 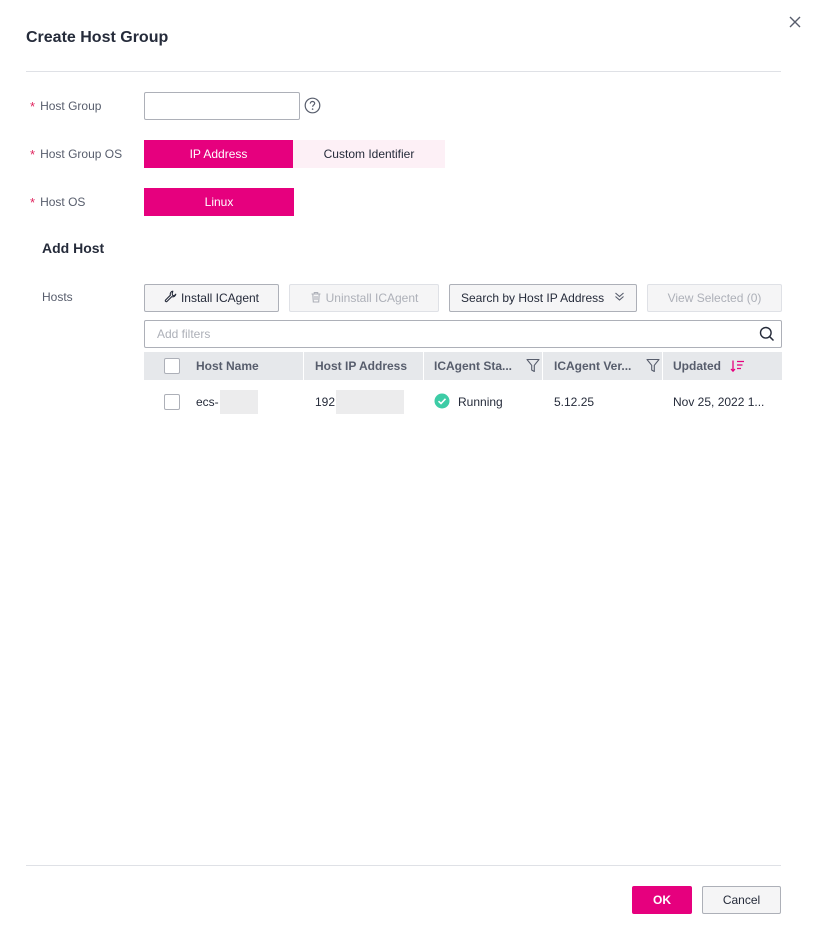 I want to click on chevron-double-down-icon, so click(x=619, y=298).